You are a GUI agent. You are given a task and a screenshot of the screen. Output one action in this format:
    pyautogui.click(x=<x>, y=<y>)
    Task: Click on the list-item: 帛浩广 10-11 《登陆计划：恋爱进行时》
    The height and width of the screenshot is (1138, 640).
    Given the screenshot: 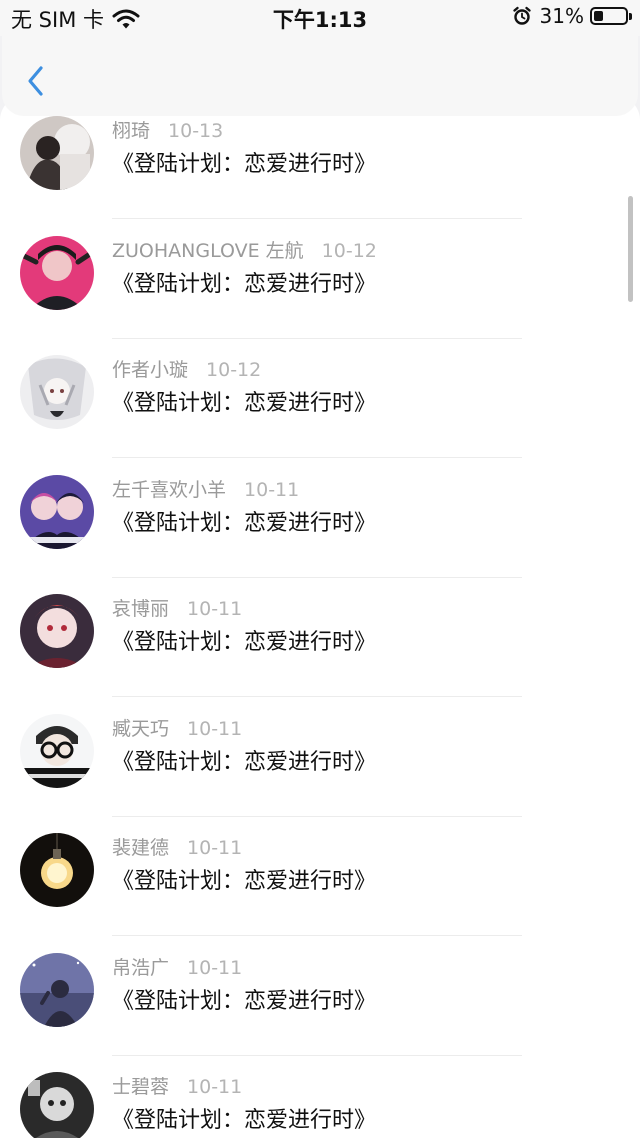 What is the action you would take?
    pyautogui.click(x=320, y=1012)
    